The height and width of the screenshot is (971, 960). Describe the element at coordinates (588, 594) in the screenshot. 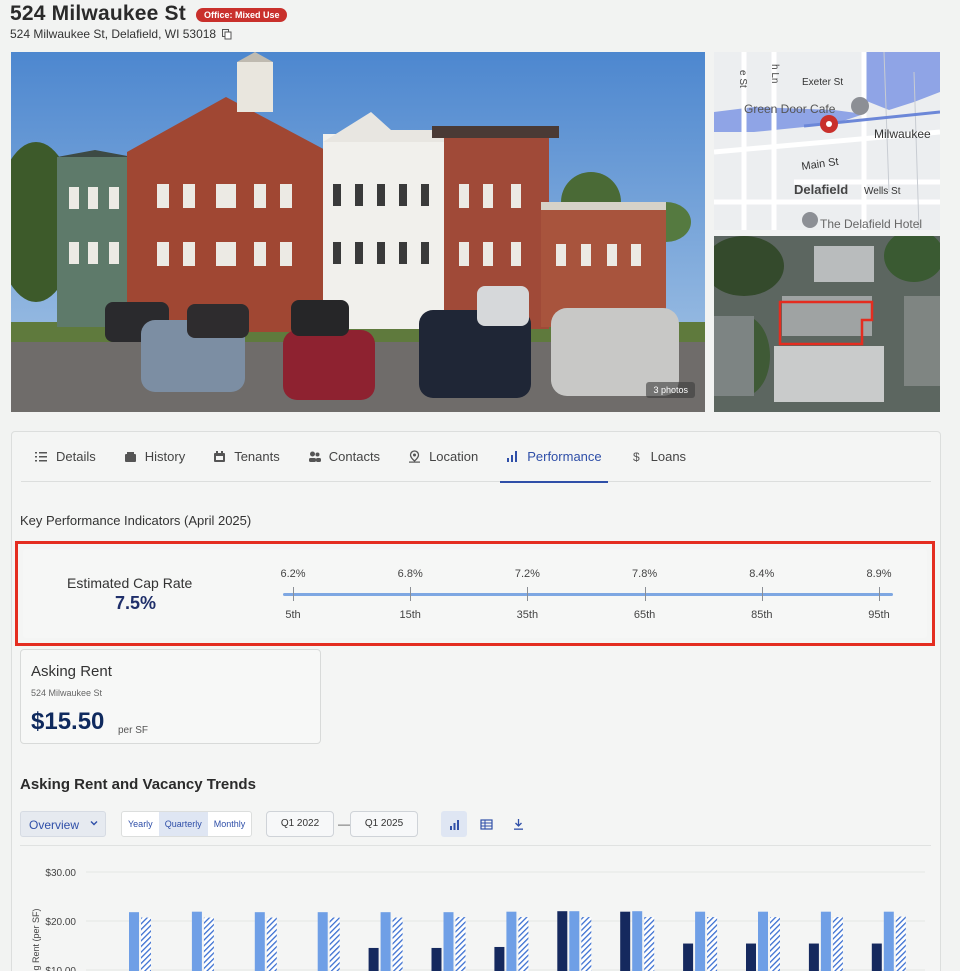

I see `percentile-scale-line` at that location.